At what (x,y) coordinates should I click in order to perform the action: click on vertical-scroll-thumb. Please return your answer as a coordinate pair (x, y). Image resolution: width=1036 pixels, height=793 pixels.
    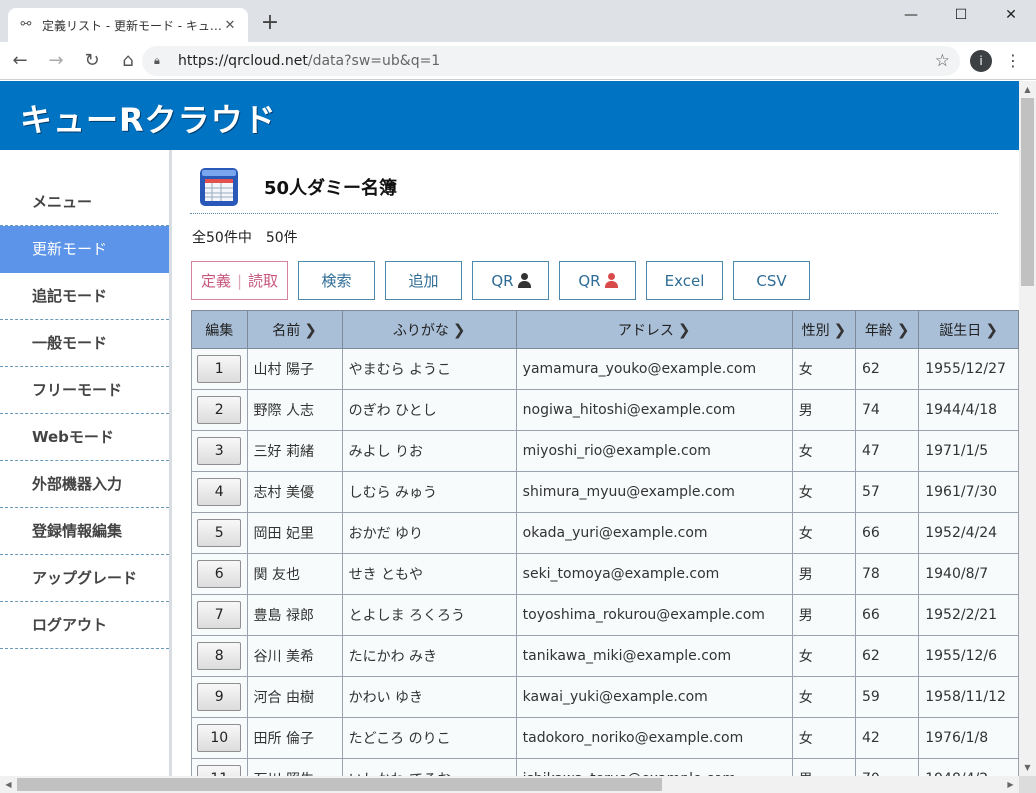
    Looking at the image, I should click on (1027, 192).